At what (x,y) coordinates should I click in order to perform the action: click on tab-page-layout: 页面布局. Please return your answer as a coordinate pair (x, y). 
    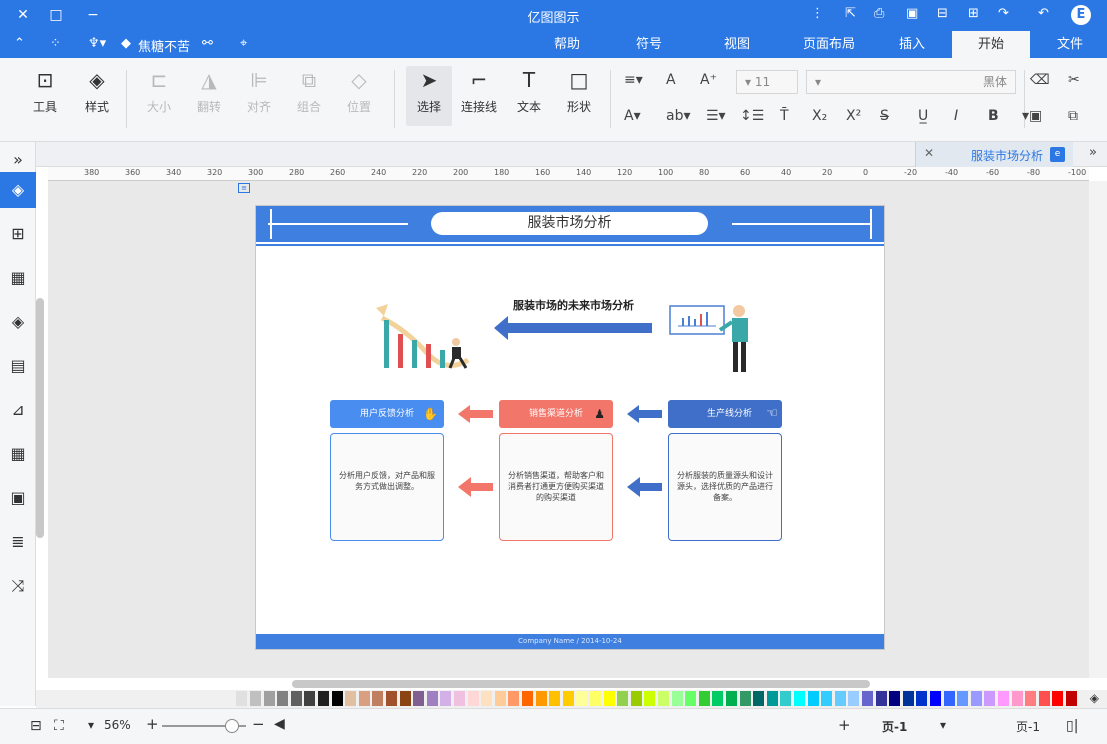
    Looking at the image, I should click on (829, 44).